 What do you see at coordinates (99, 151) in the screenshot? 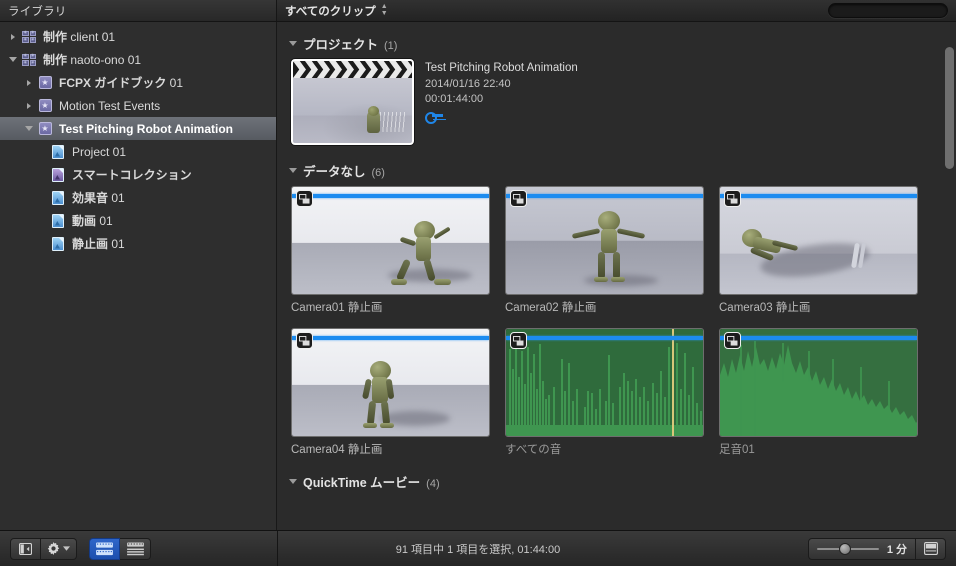
I see `sidebar-item-label: Project 01` at bounding box center [99, 151].